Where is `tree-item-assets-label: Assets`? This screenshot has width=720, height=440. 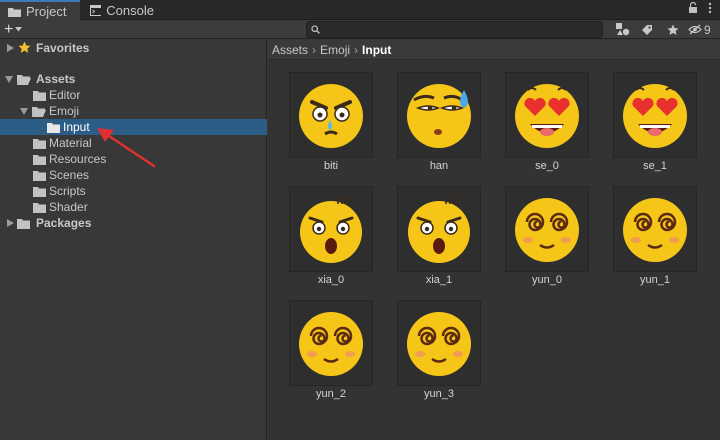
tree-item-assets-label: Assets is located at coordinates (56, 79).